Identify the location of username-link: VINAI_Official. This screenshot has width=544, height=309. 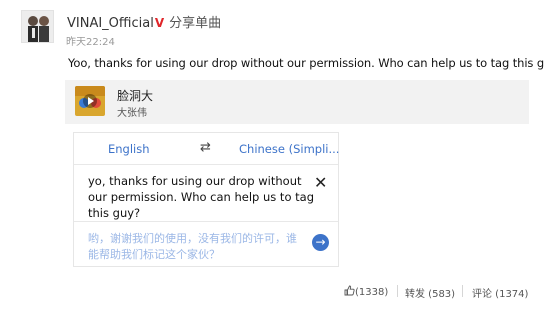
(110, 23).